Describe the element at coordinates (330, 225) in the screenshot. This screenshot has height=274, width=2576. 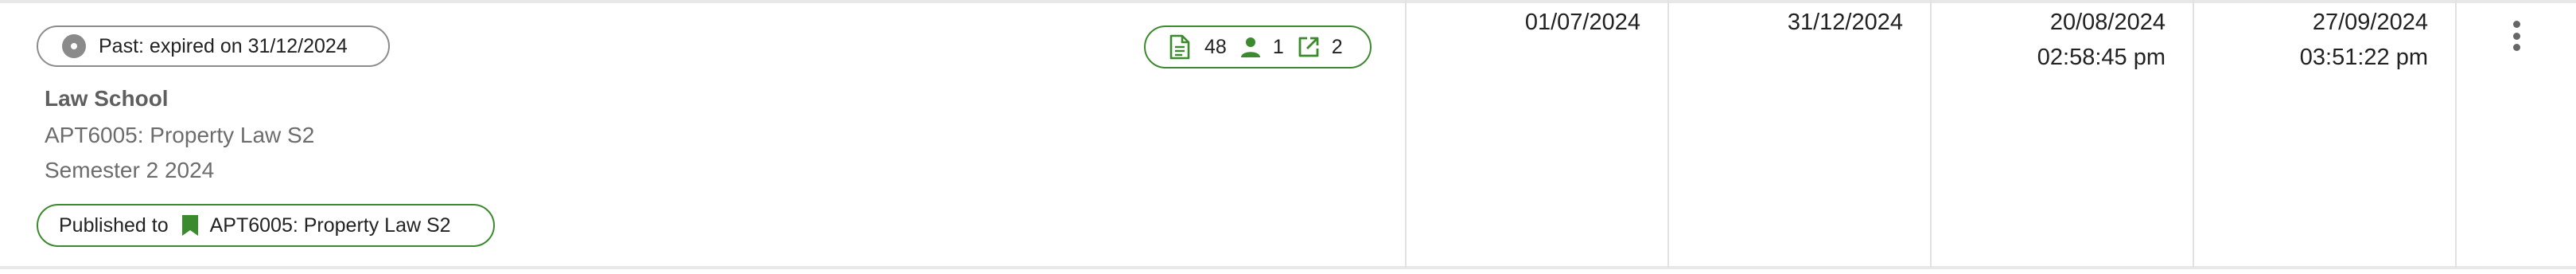
I see `published-target: APT6005: Property Law S2` at that location.